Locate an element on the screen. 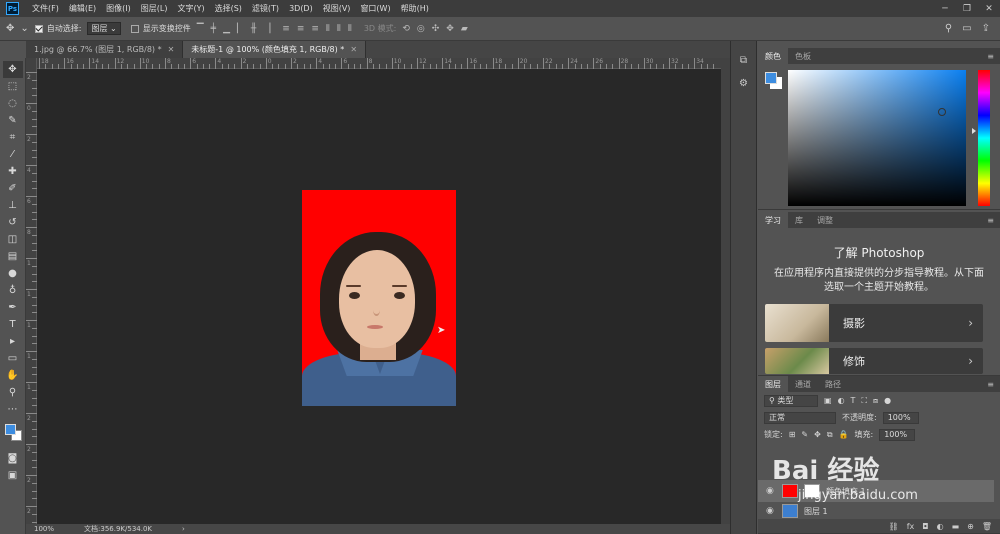 The height and width of the screenshot is (534, 1000). 3d-roll-icon: ◎ is located at coordinates (421, 29).